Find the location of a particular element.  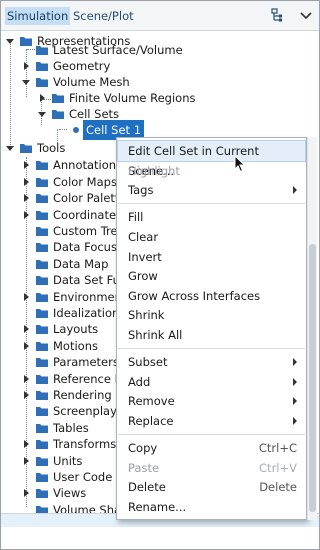

tree-view-icon is located at coordinates (278, 15).